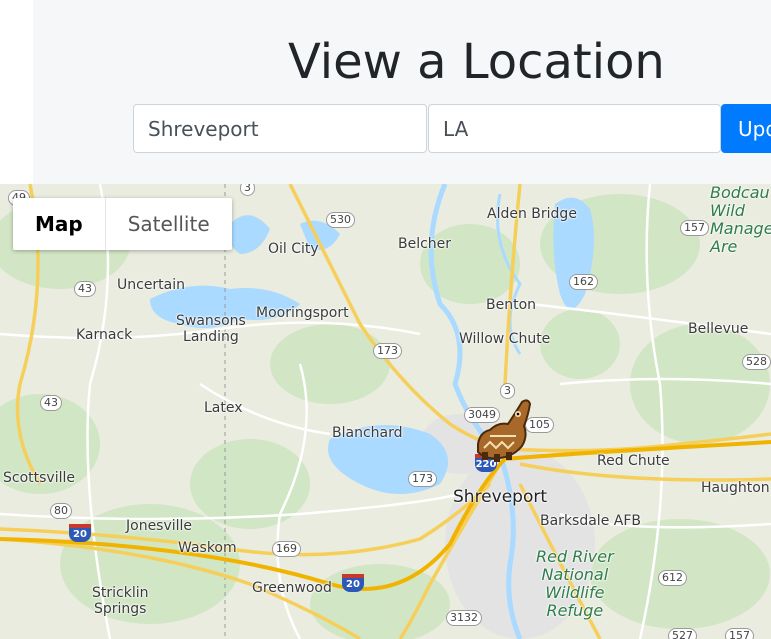 This screenshot has width=771, height=639. What do you see at coordinates (39, 478) in the screenshot?
I see `place-label-scottsville: Scottsville` at bounding box center [39, 478].